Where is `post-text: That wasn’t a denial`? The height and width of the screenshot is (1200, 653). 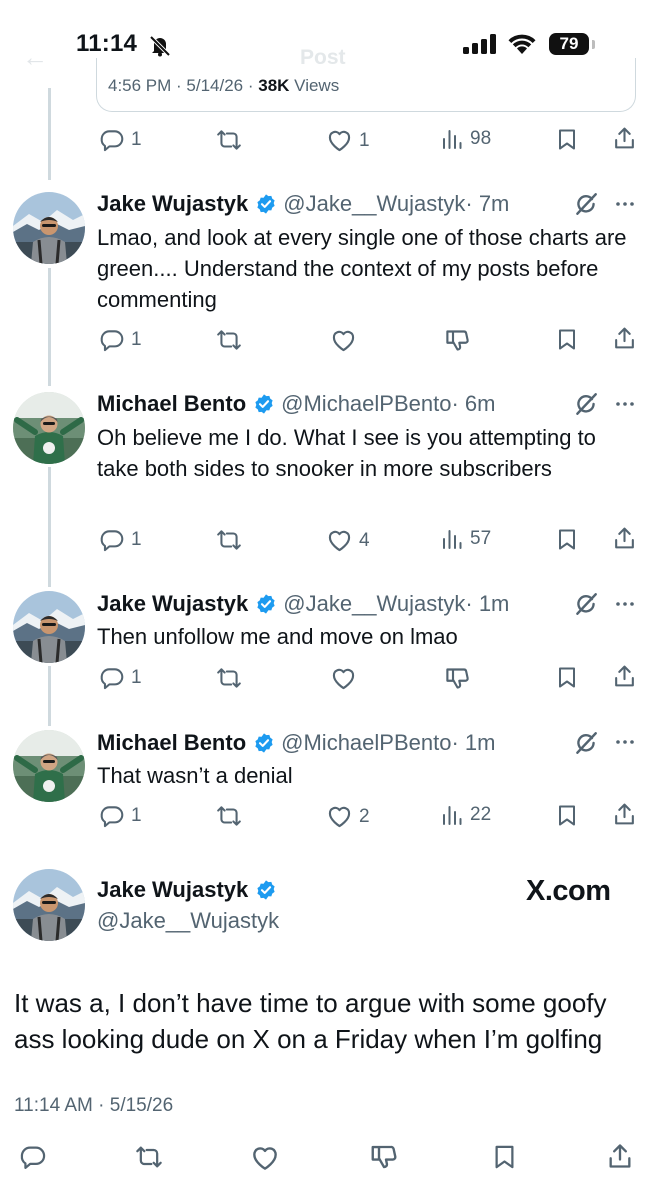
post-text: That wasn’t a denial is located at coordinates (195, 775).